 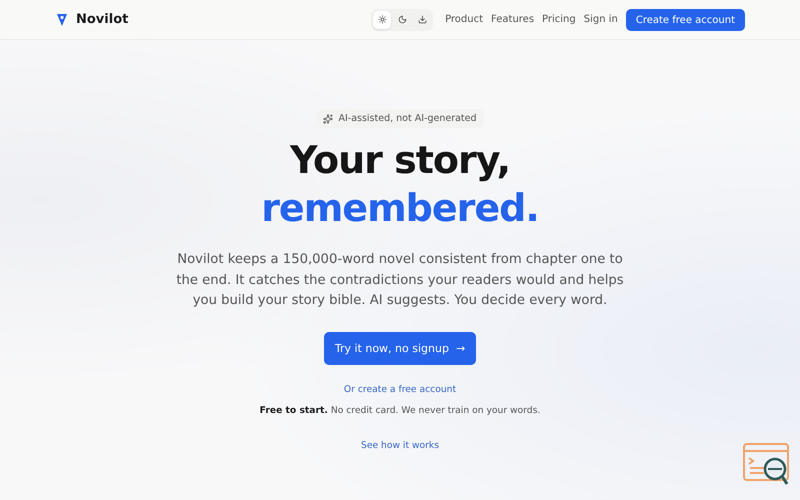 I want to click on headline: Your story,, so click(x=400, y=160).